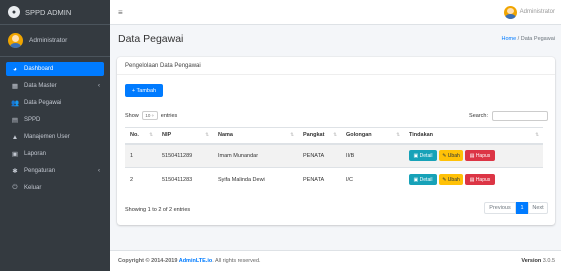 This screenshot has height=271, width=561. I want to click on breadcrumb-current: Data Pegawai, so click(537, 39).